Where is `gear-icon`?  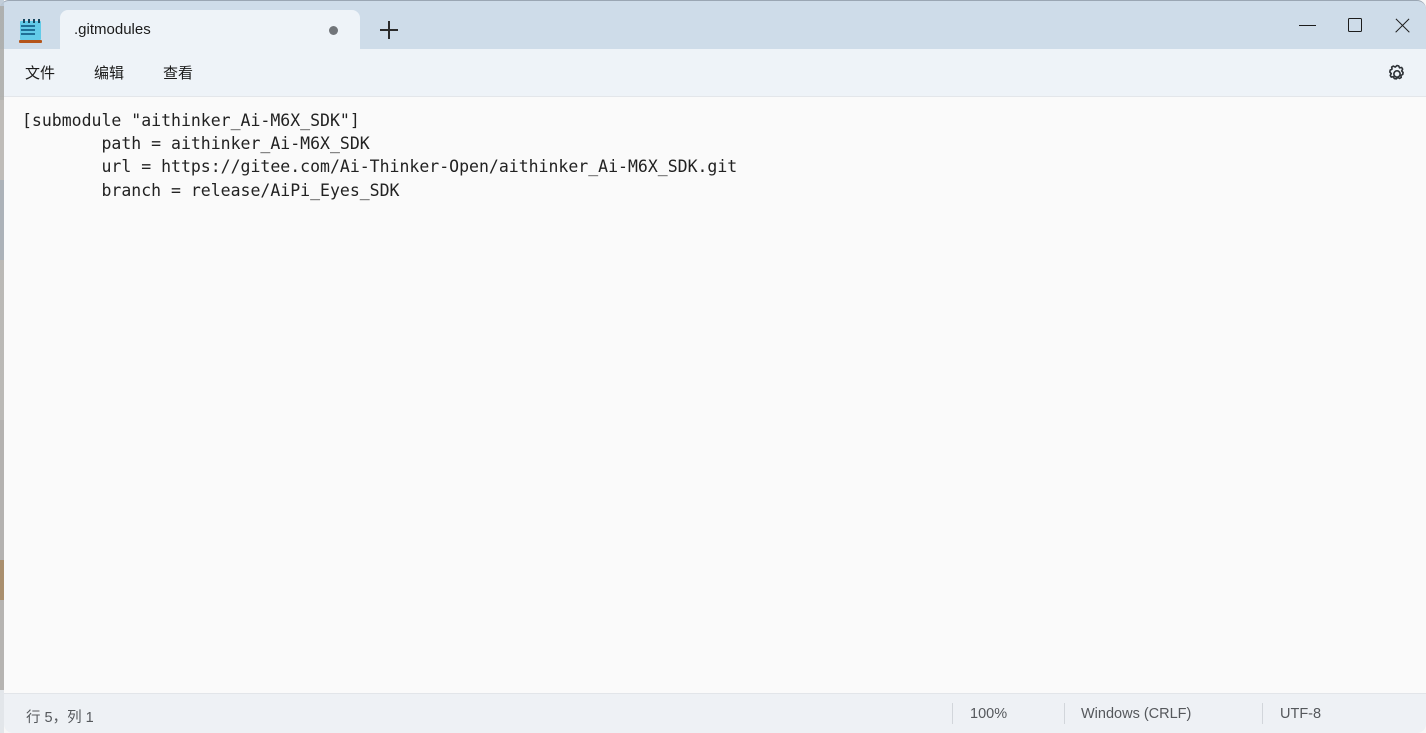
gear-icon is located at coordinates (1397, 74).